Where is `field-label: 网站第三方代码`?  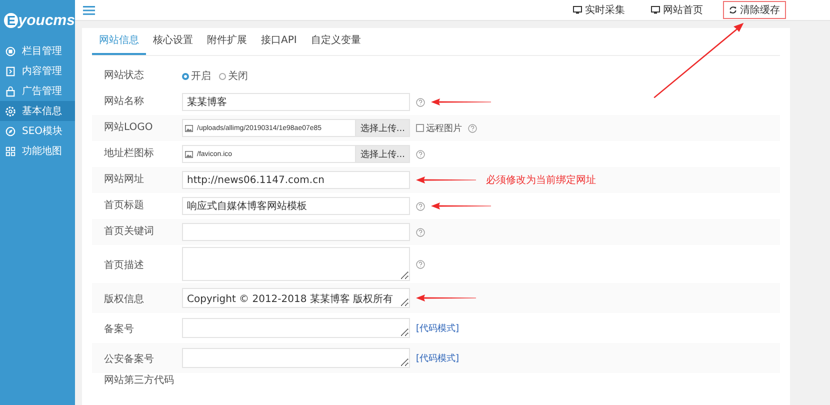 field-label: 网站第三方代码 is located at coordinates (139, 381).